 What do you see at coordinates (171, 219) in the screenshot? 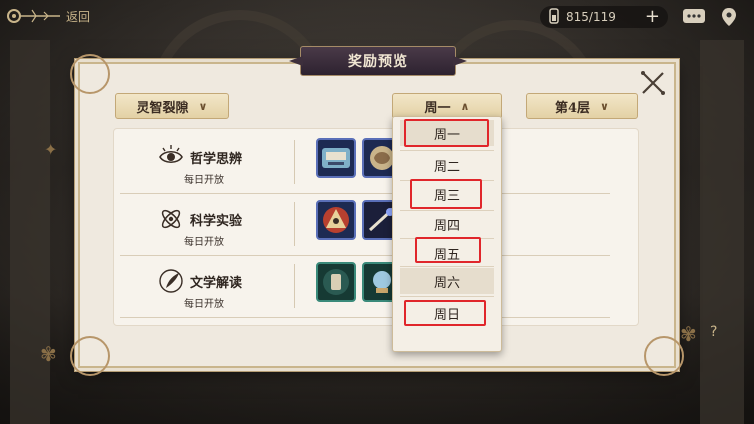
I see `atom-icon` at bounding box center [171, 219].